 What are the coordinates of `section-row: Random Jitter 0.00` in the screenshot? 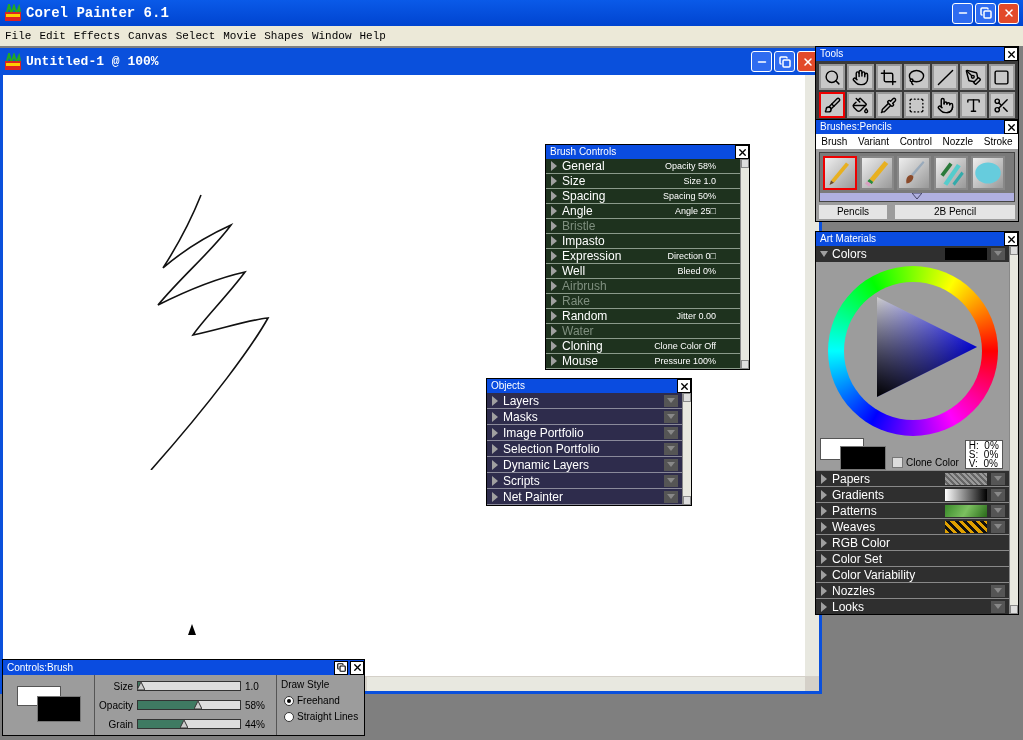 It's located at (643, 316).